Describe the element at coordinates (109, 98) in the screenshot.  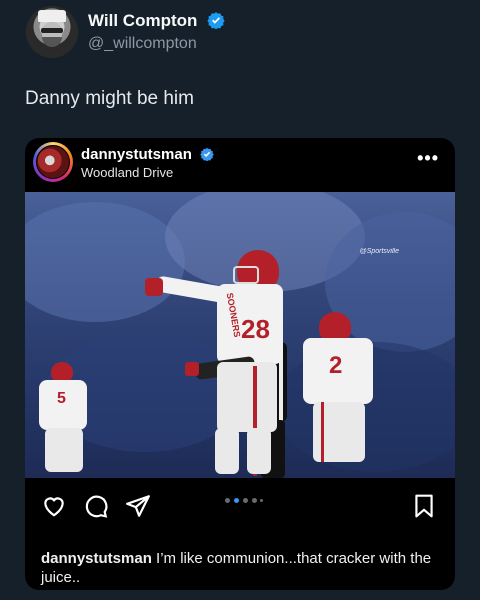
I see `tweet-text: Danny might be him` at that location.